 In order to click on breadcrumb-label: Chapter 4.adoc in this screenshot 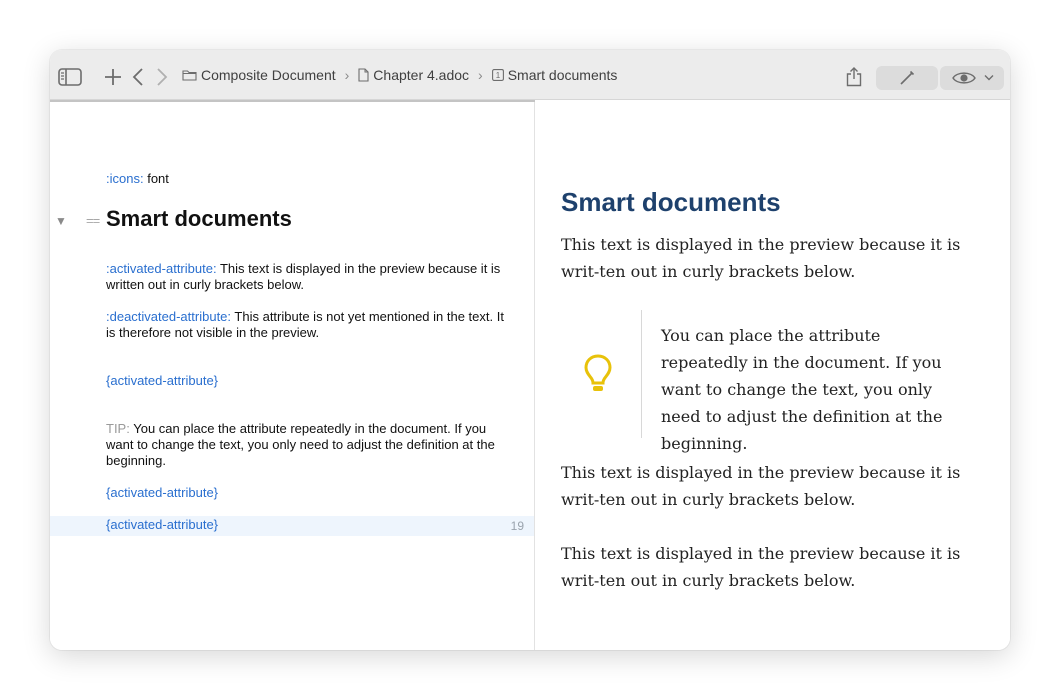, I will do `click(421, 75)`.